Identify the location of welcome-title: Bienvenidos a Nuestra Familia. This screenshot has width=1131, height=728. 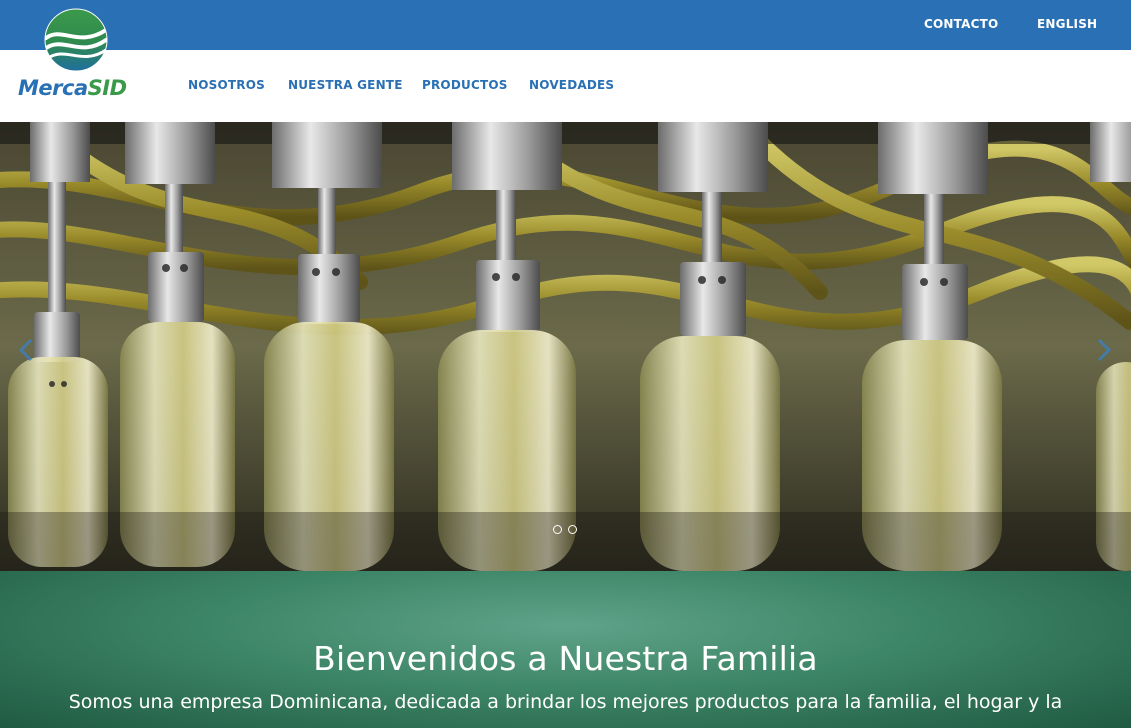
(565, 658).